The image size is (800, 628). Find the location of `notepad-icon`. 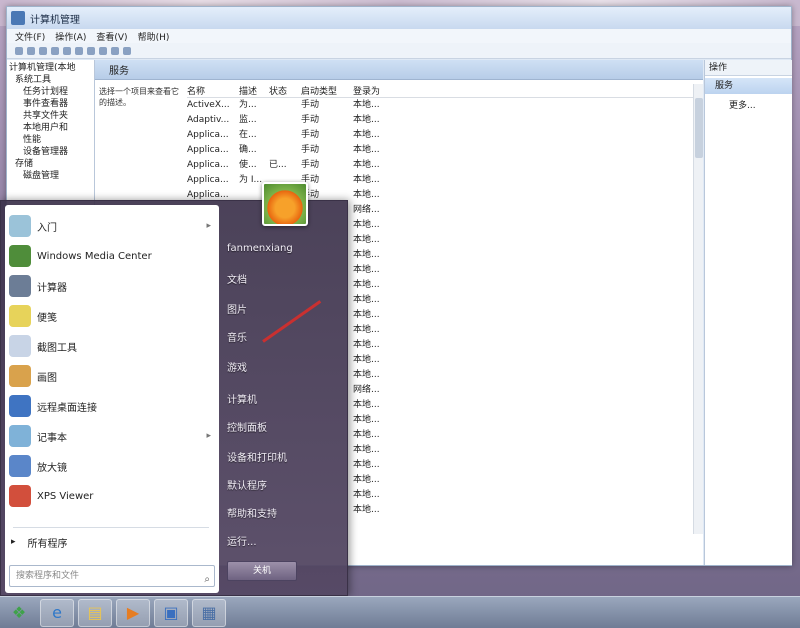

notepad-icon is located at coordinates (20, 436).